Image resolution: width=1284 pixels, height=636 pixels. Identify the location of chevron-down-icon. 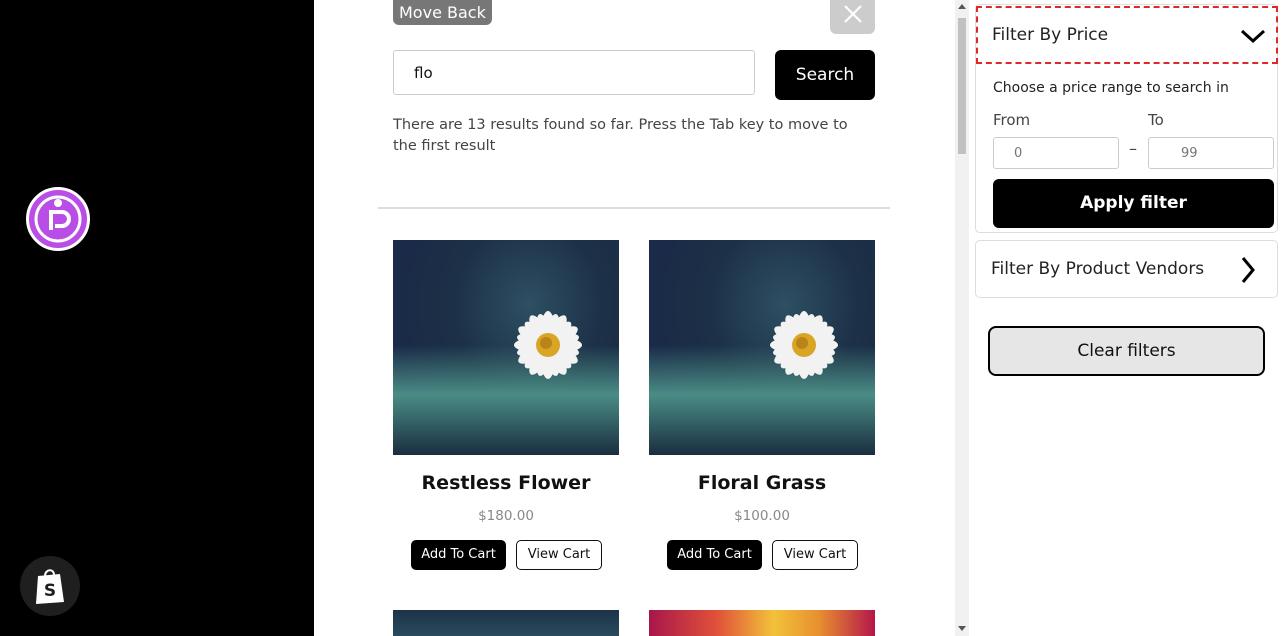
(1253, 36).